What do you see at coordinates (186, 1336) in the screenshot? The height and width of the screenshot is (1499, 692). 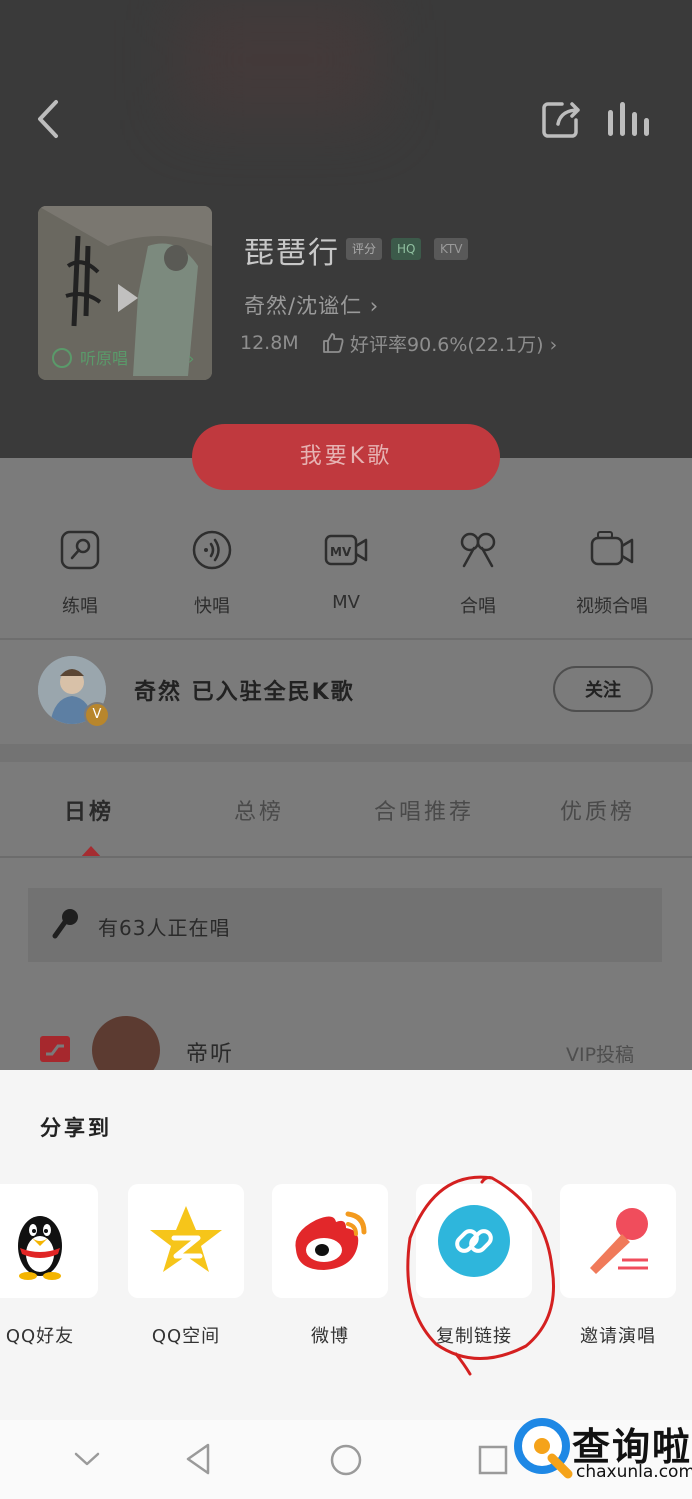 I see `share-item-label: QQ空间` at bounding box center [186, 1336].